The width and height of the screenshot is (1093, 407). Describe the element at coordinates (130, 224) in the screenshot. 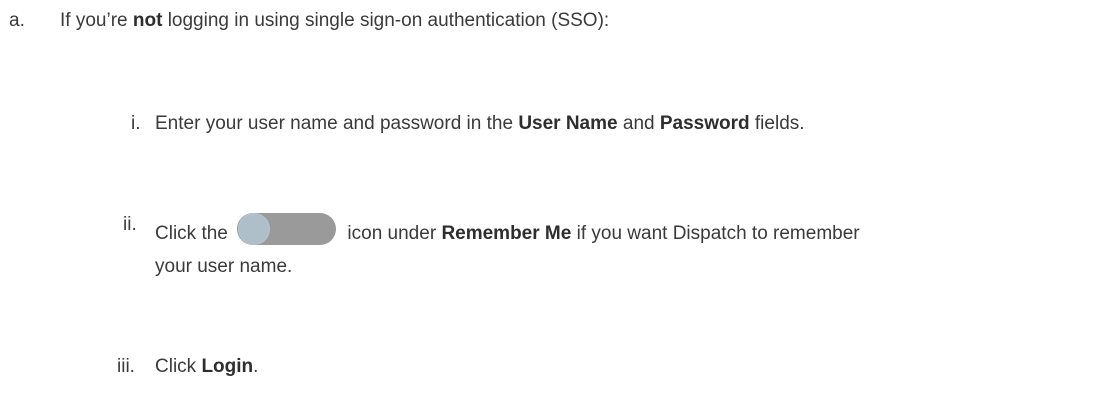

I see `step-ii-marker: ii.` at that location.